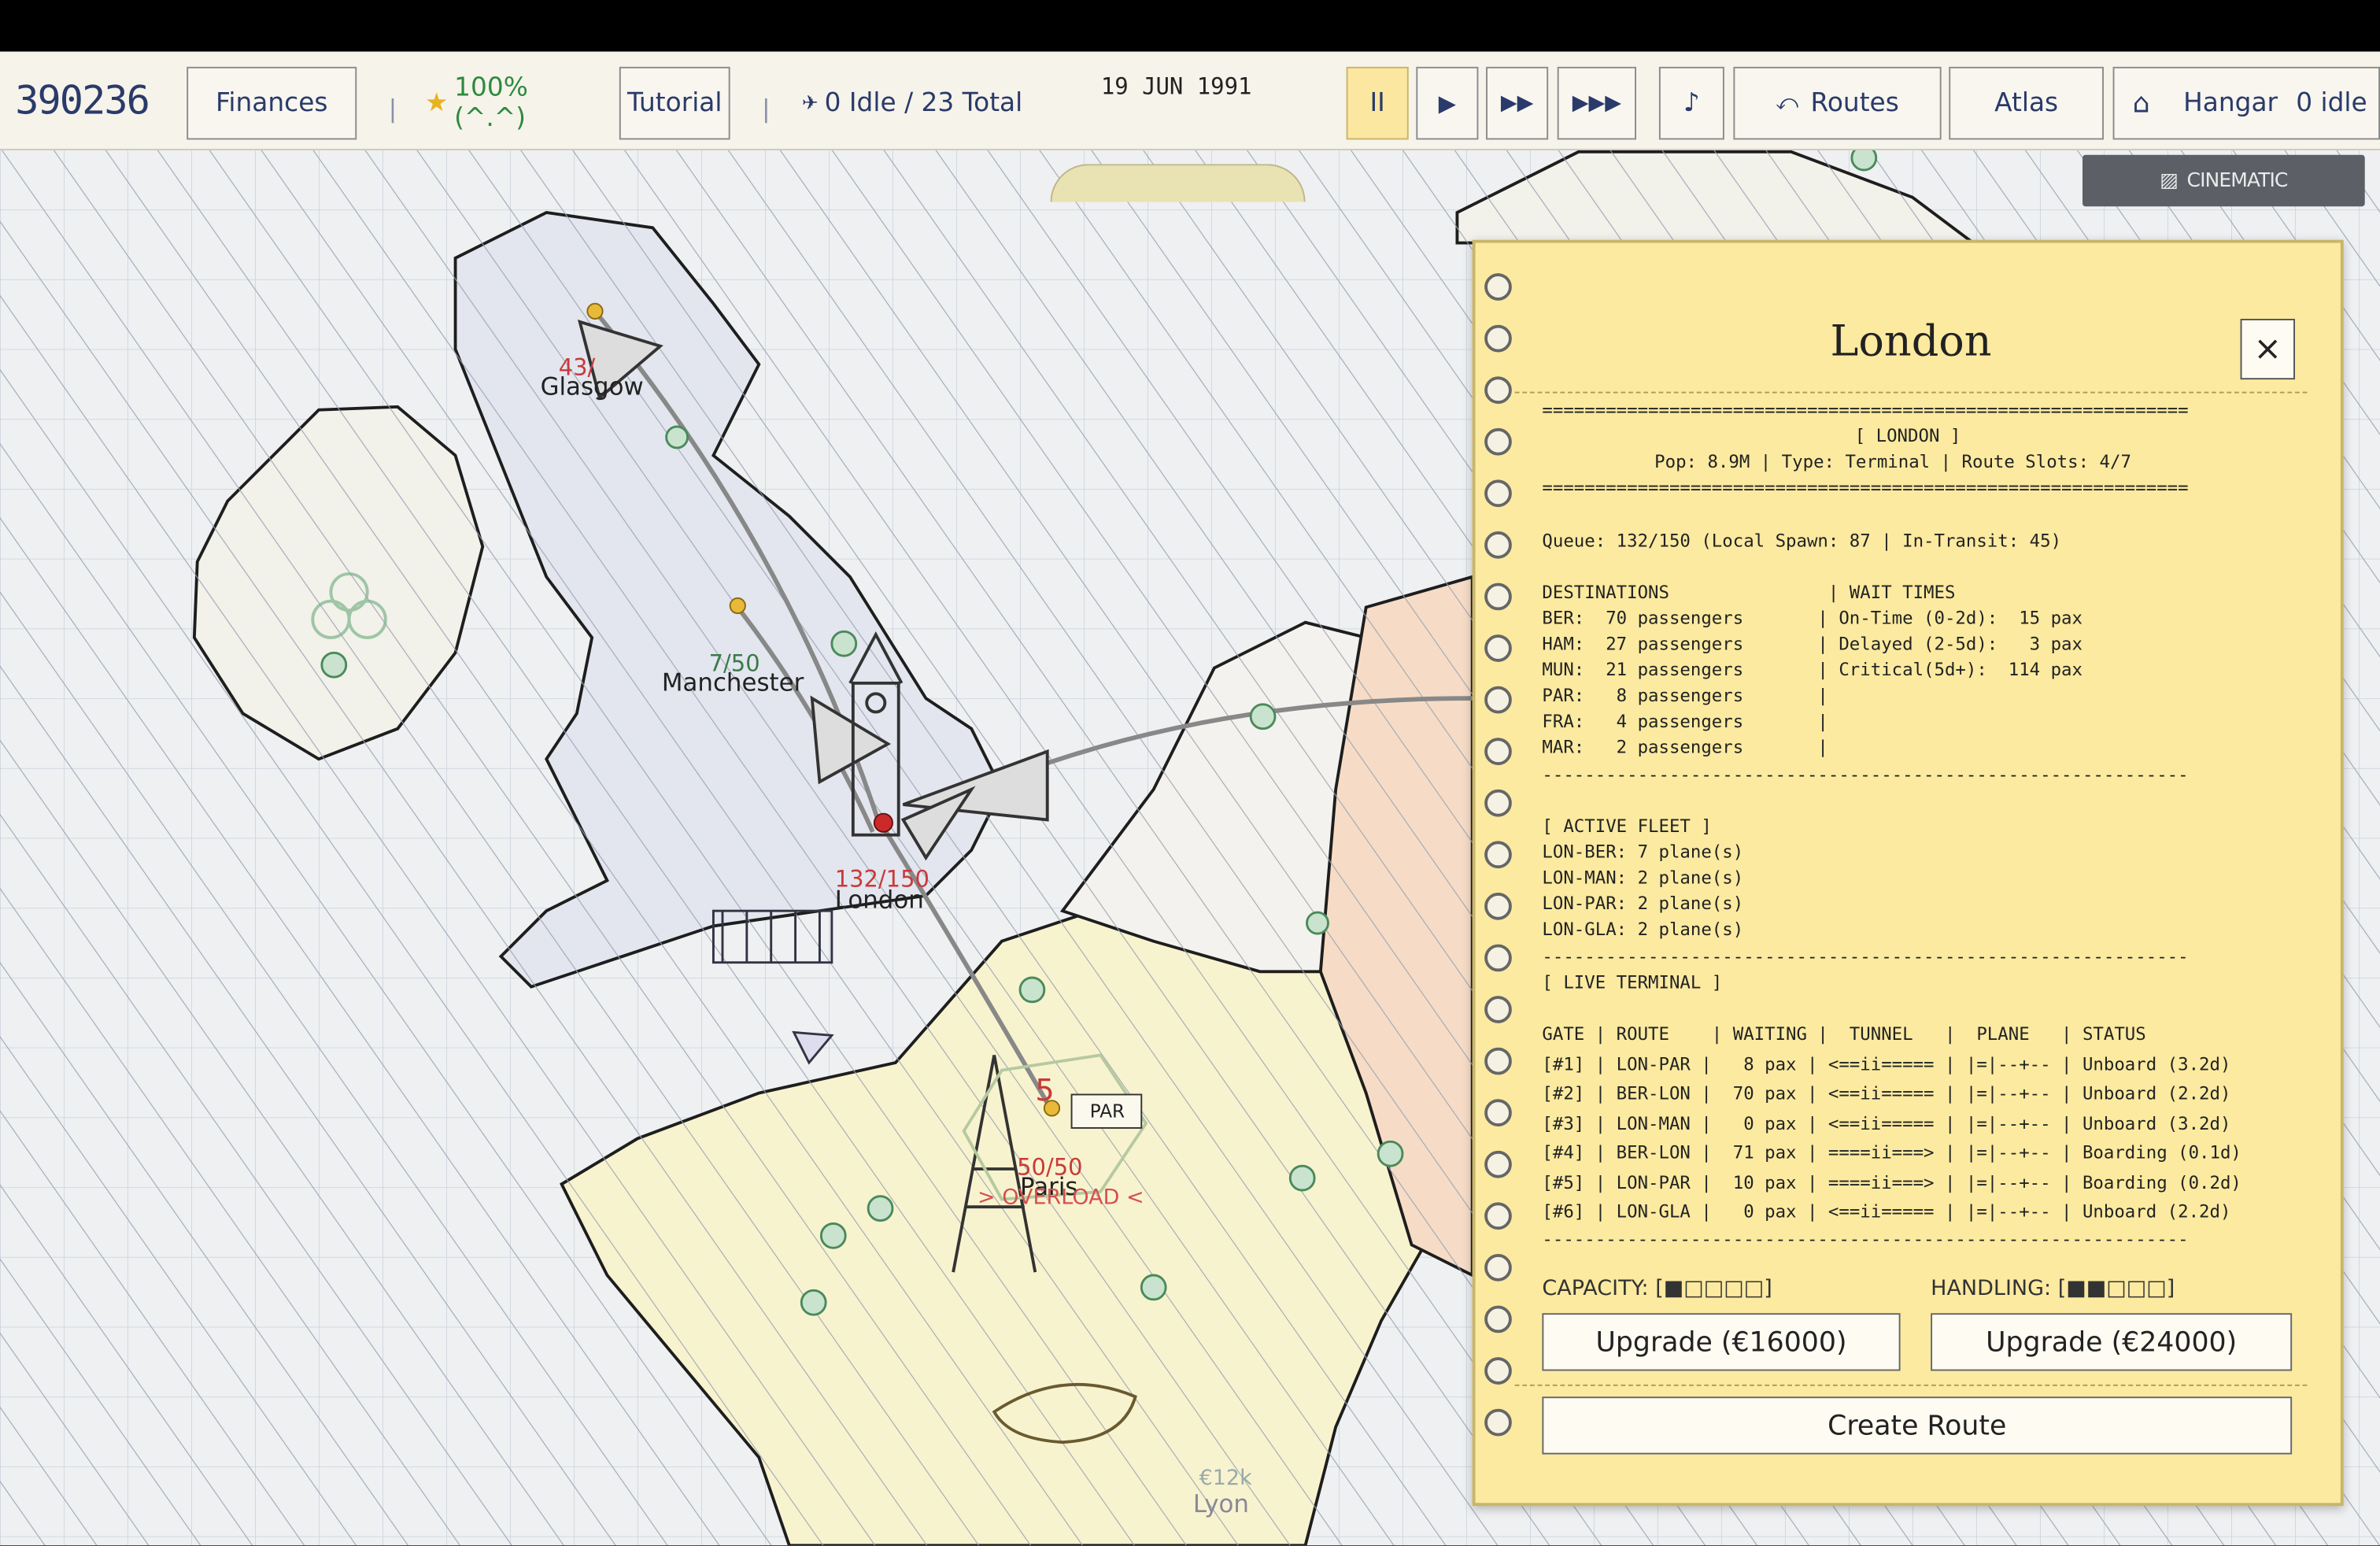 The image size is (2380, 1546). What do you see at coordinates (1787, 103) in the screenshot?
I see `routes-icon: ⤺` at bounding box center [1787, 103].